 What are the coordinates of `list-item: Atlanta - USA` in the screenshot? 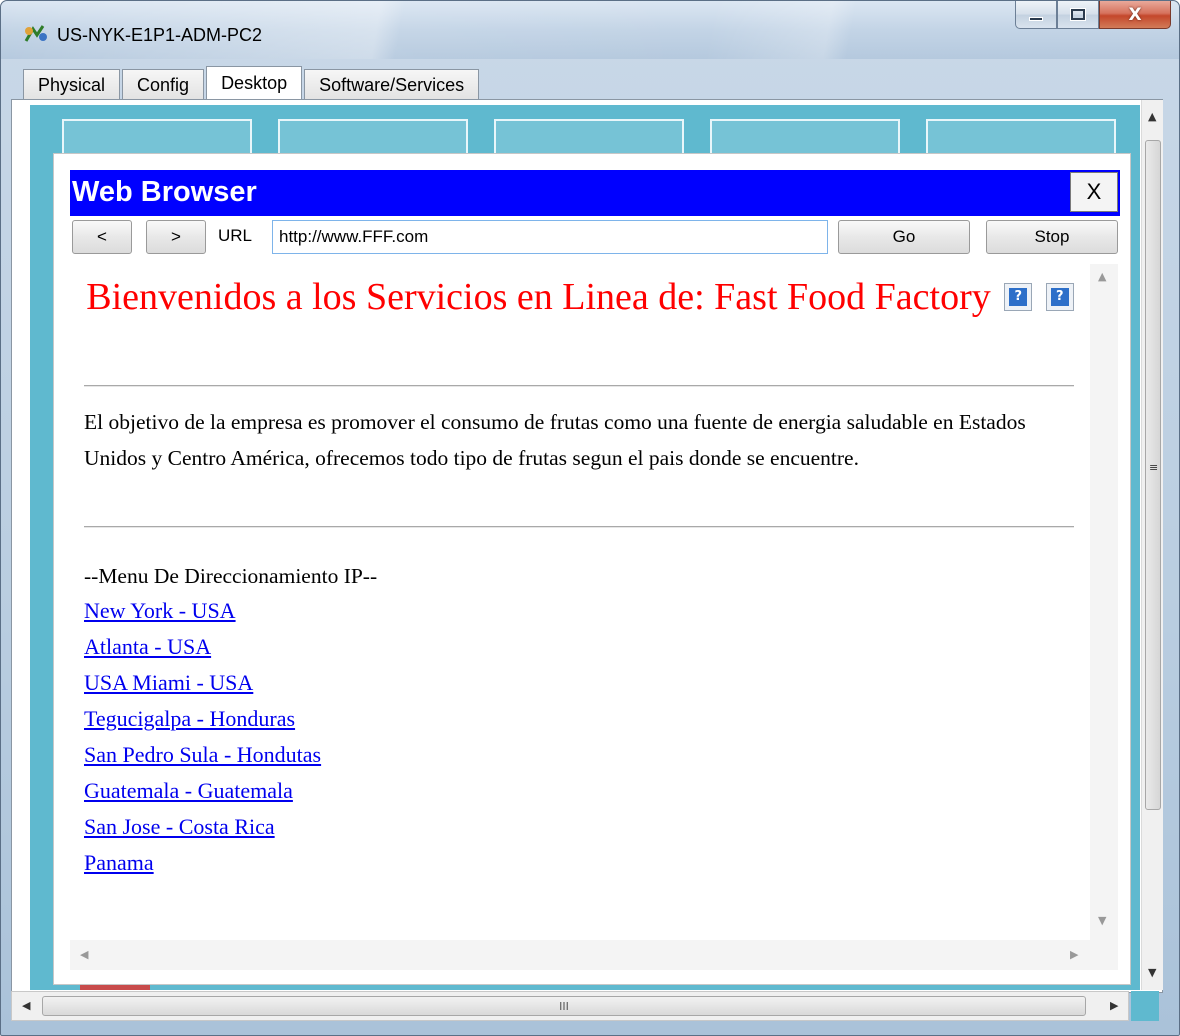 It's located at (202, 650).